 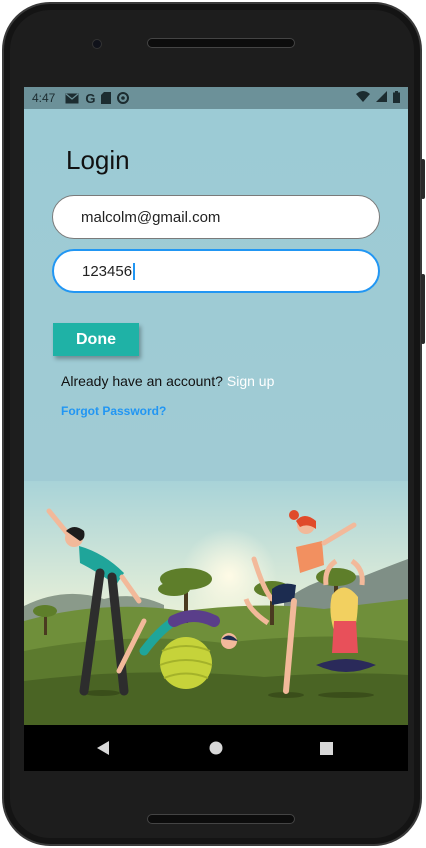 What do you see at coordinates (221, 819) in the screenshot?
I see `bottom-speaker` at bounding box center [221, 819].